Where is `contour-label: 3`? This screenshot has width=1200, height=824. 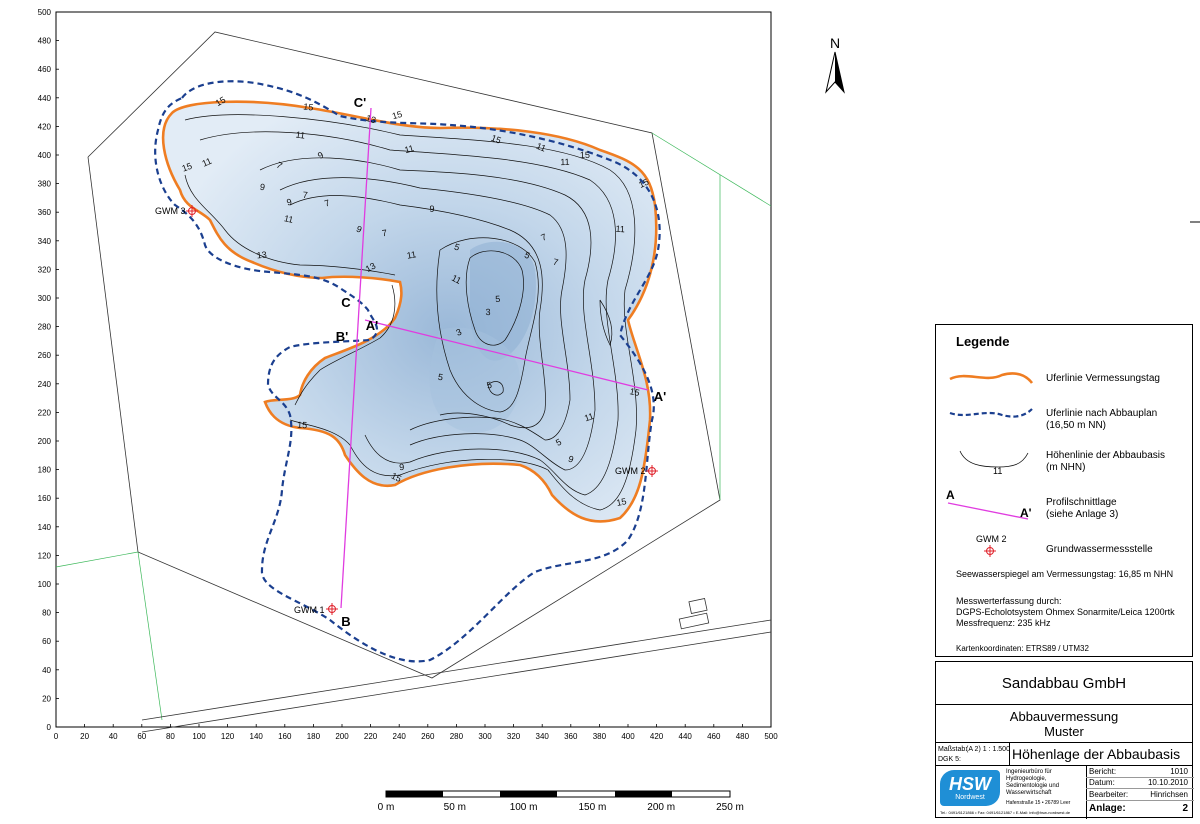
contour-label: 3 is located at coordinates (487, 312).